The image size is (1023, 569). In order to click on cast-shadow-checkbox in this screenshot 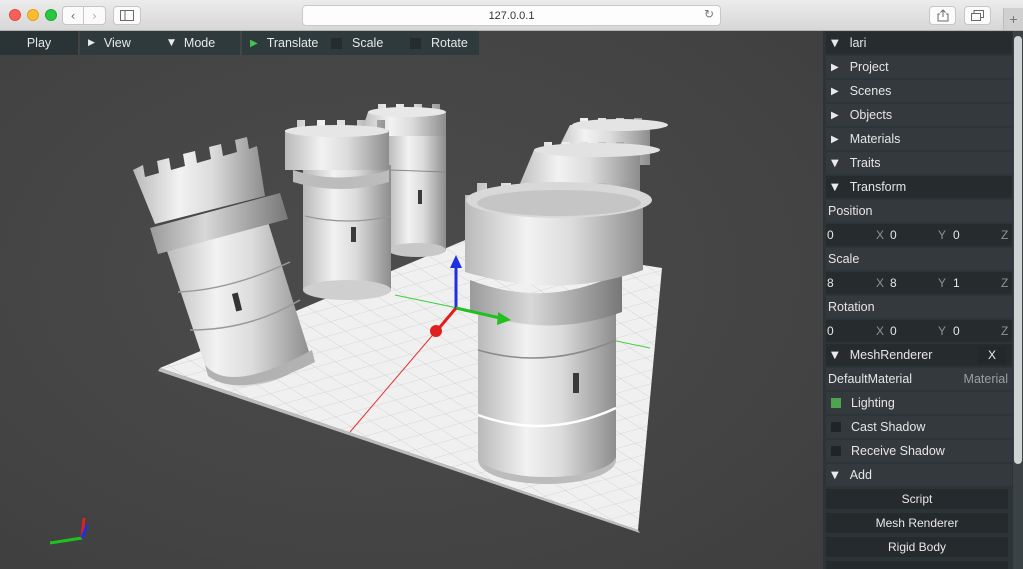, I will do `click(836, 427)`.